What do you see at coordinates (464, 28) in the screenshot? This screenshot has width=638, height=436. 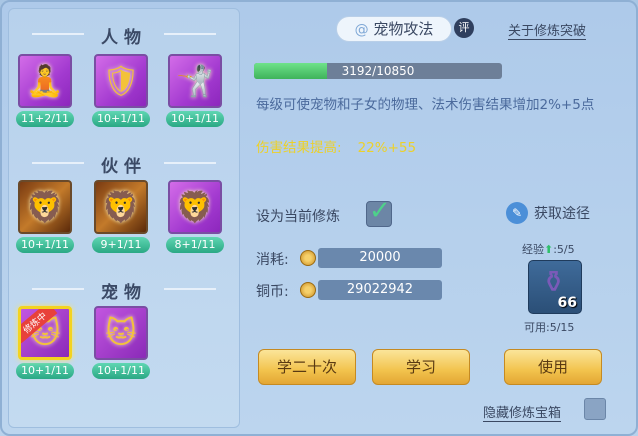 I see `evaluate-badge: 评` at bounding box center [464, 28].